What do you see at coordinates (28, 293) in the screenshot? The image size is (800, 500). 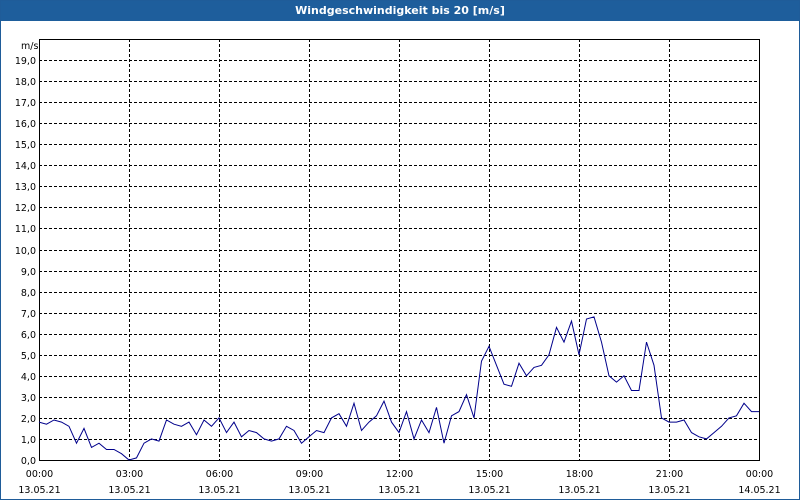 I see `y-tick-label: 8,0` at bounding box center [28, 293].